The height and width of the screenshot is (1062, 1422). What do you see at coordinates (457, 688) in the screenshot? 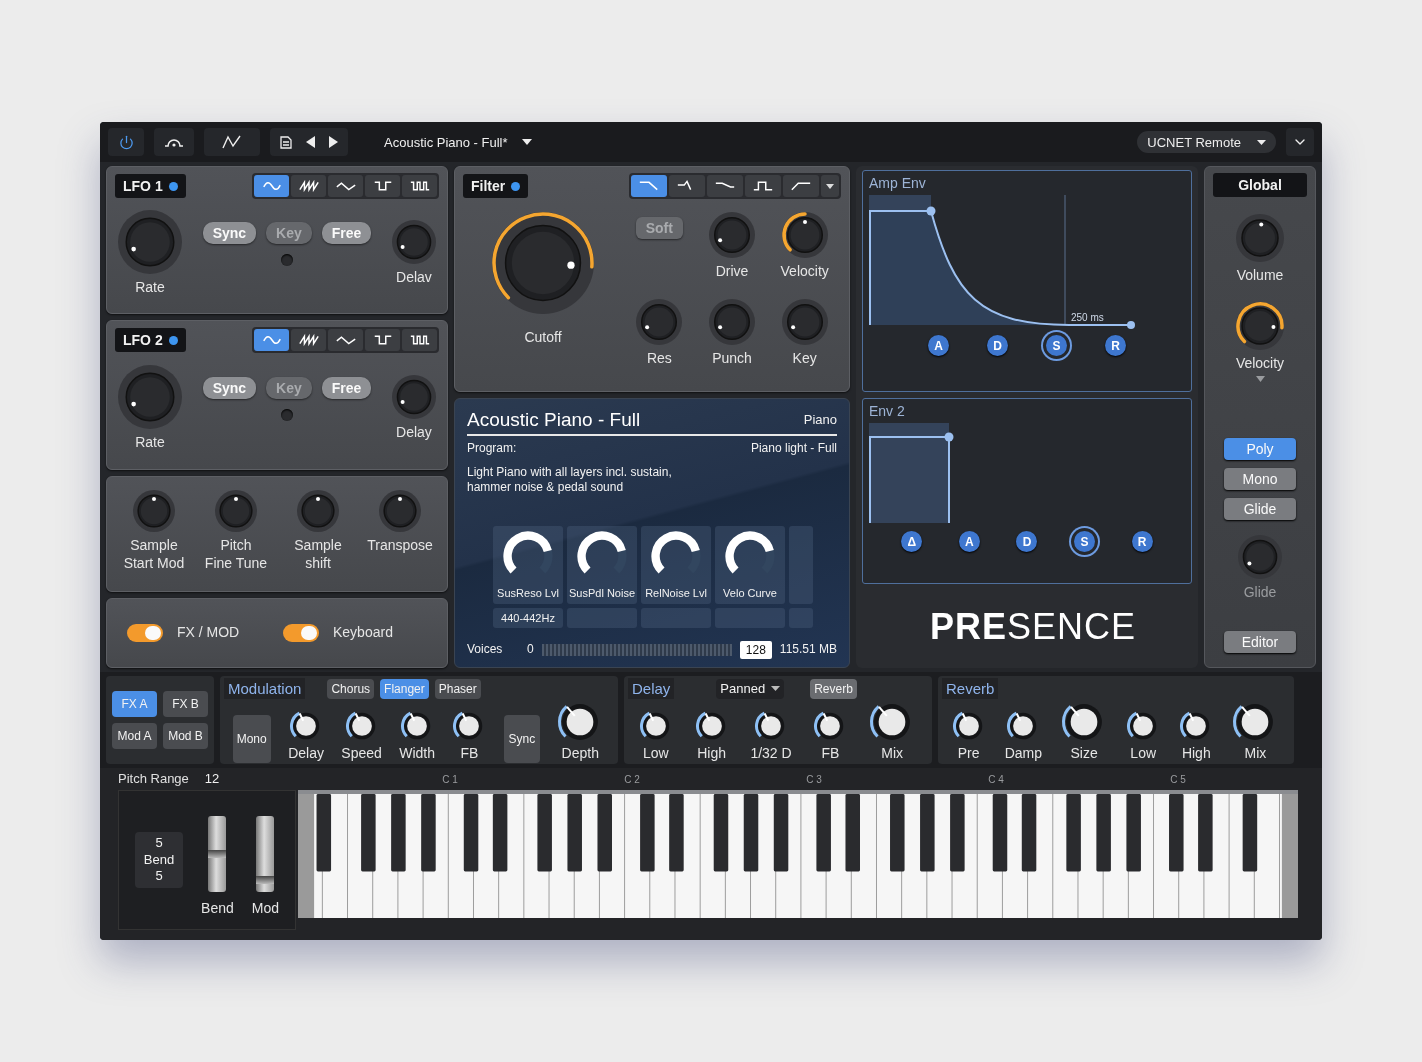
I see `effect-type-button: Phaser` at bounding box center [457, 688].